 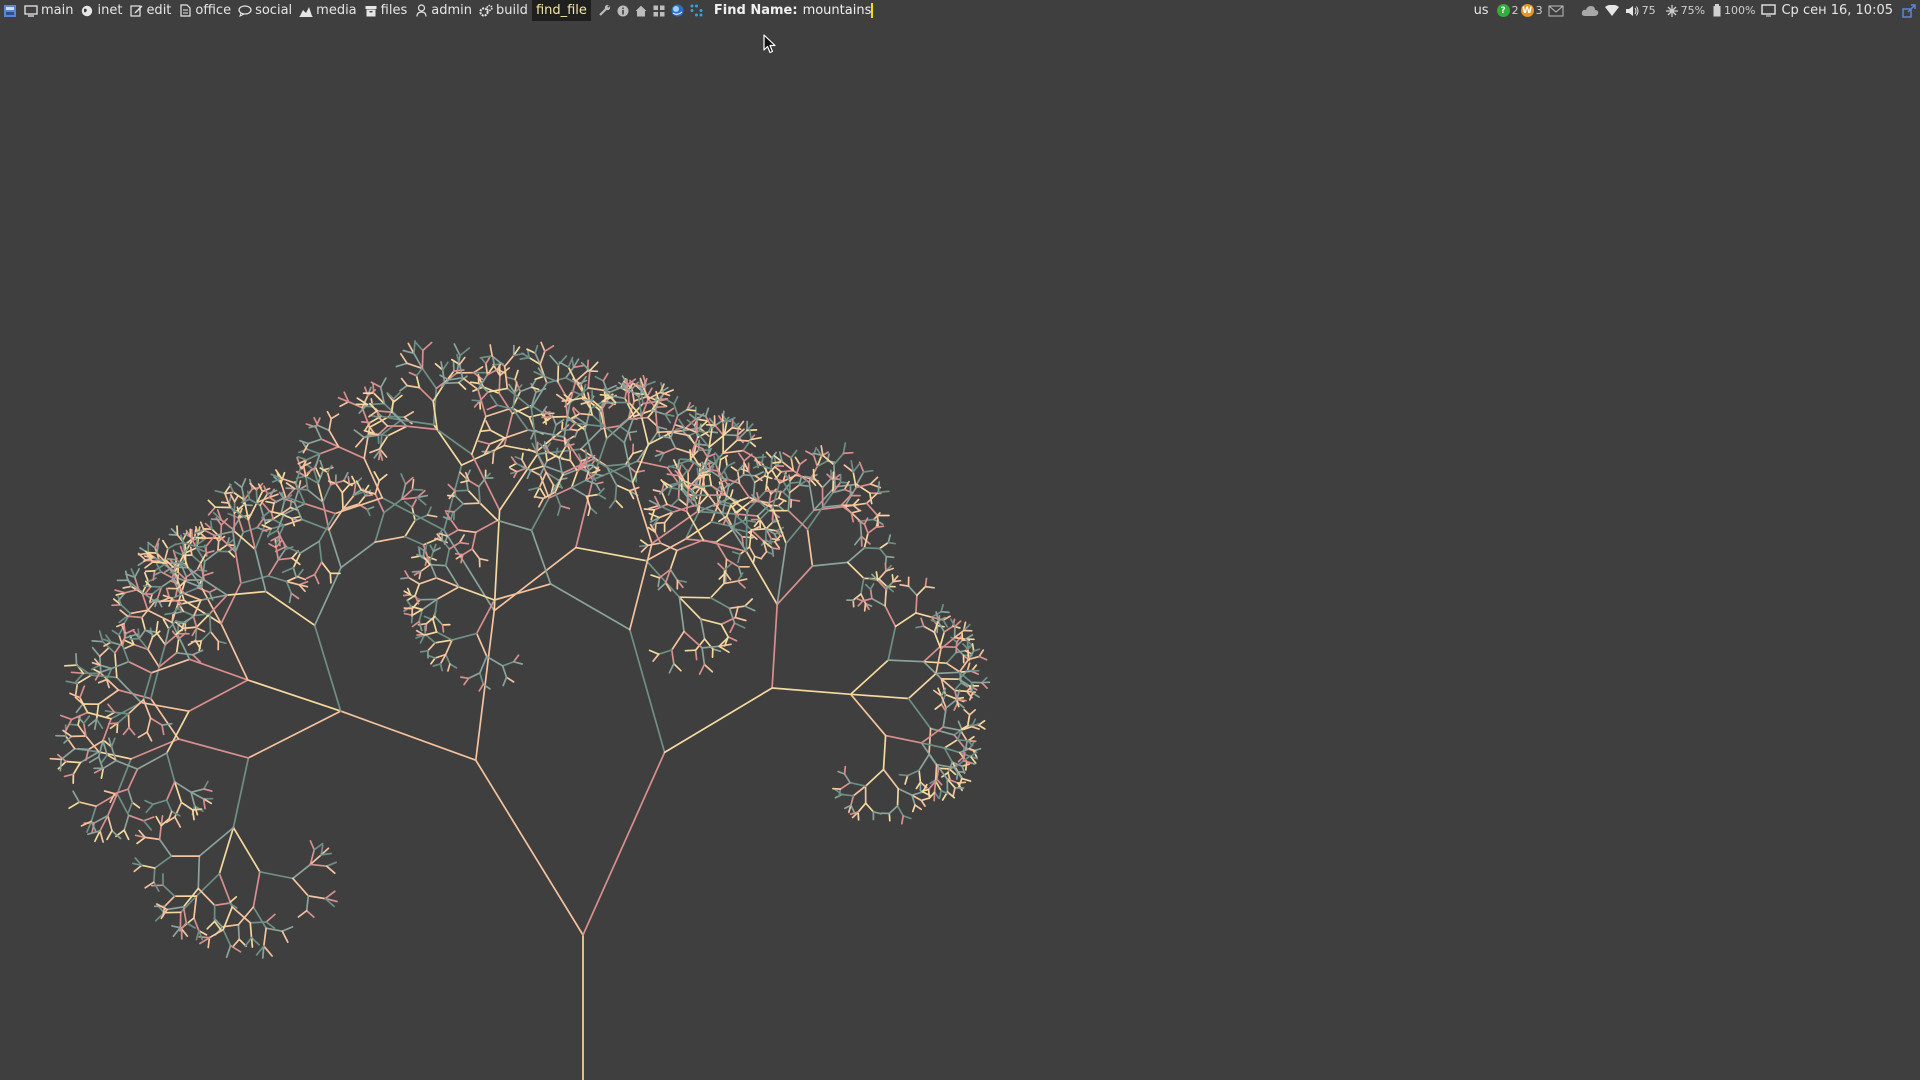 What do you see at coordinates (386, 10) in the screenshot?
I see `workspace-files: files` at bounding box center [386, 10].